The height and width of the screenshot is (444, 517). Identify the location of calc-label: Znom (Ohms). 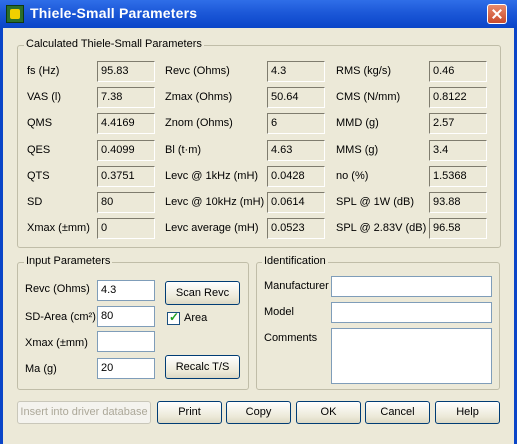
(199, 123).